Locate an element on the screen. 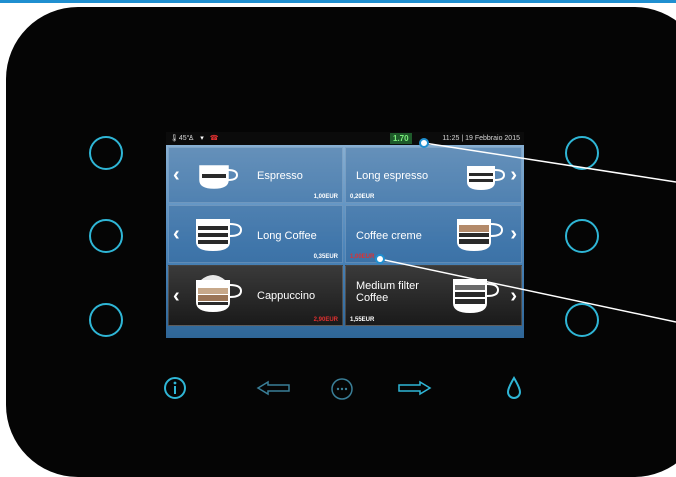 Image resolution: width=676 pixels, height=477 pixels. arrow-left-icon is located at coordinates (274, 388).